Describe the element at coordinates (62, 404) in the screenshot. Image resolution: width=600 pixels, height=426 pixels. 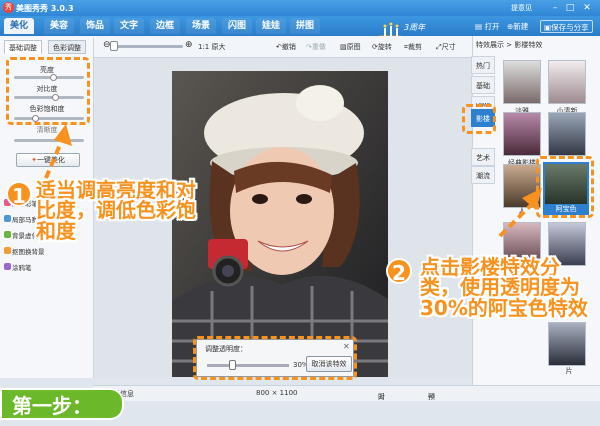
I see `step-label: 第一步：` at that location.